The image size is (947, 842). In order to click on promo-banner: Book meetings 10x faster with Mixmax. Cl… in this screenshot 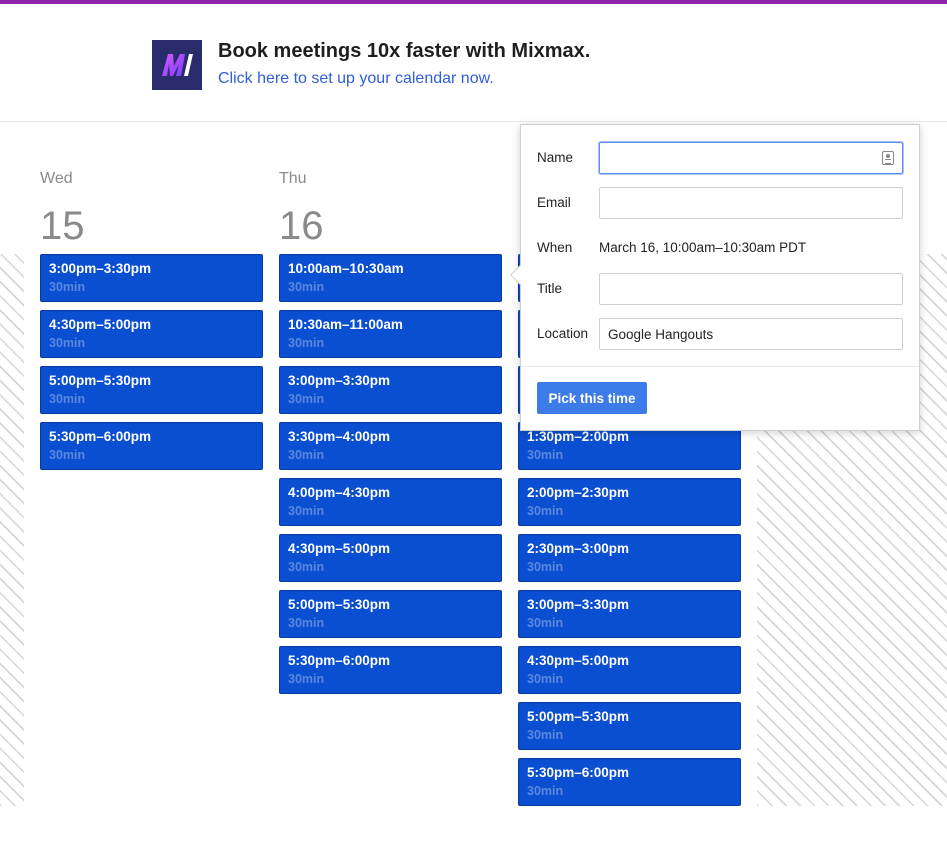, I will do `click(473, 63)`.